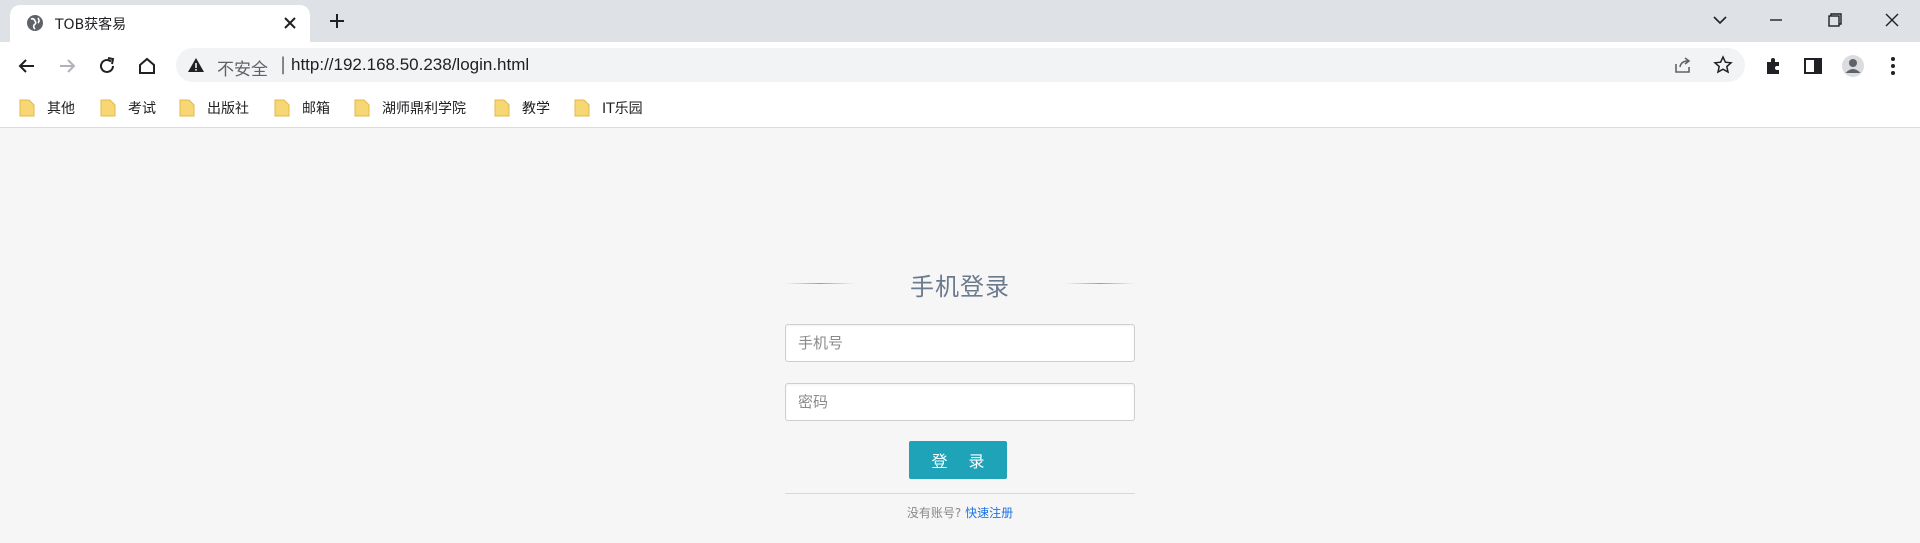 The width and height of the screenshot is (1920, 543). I want to click on profile-avatar-icon, so click(1853, 66).